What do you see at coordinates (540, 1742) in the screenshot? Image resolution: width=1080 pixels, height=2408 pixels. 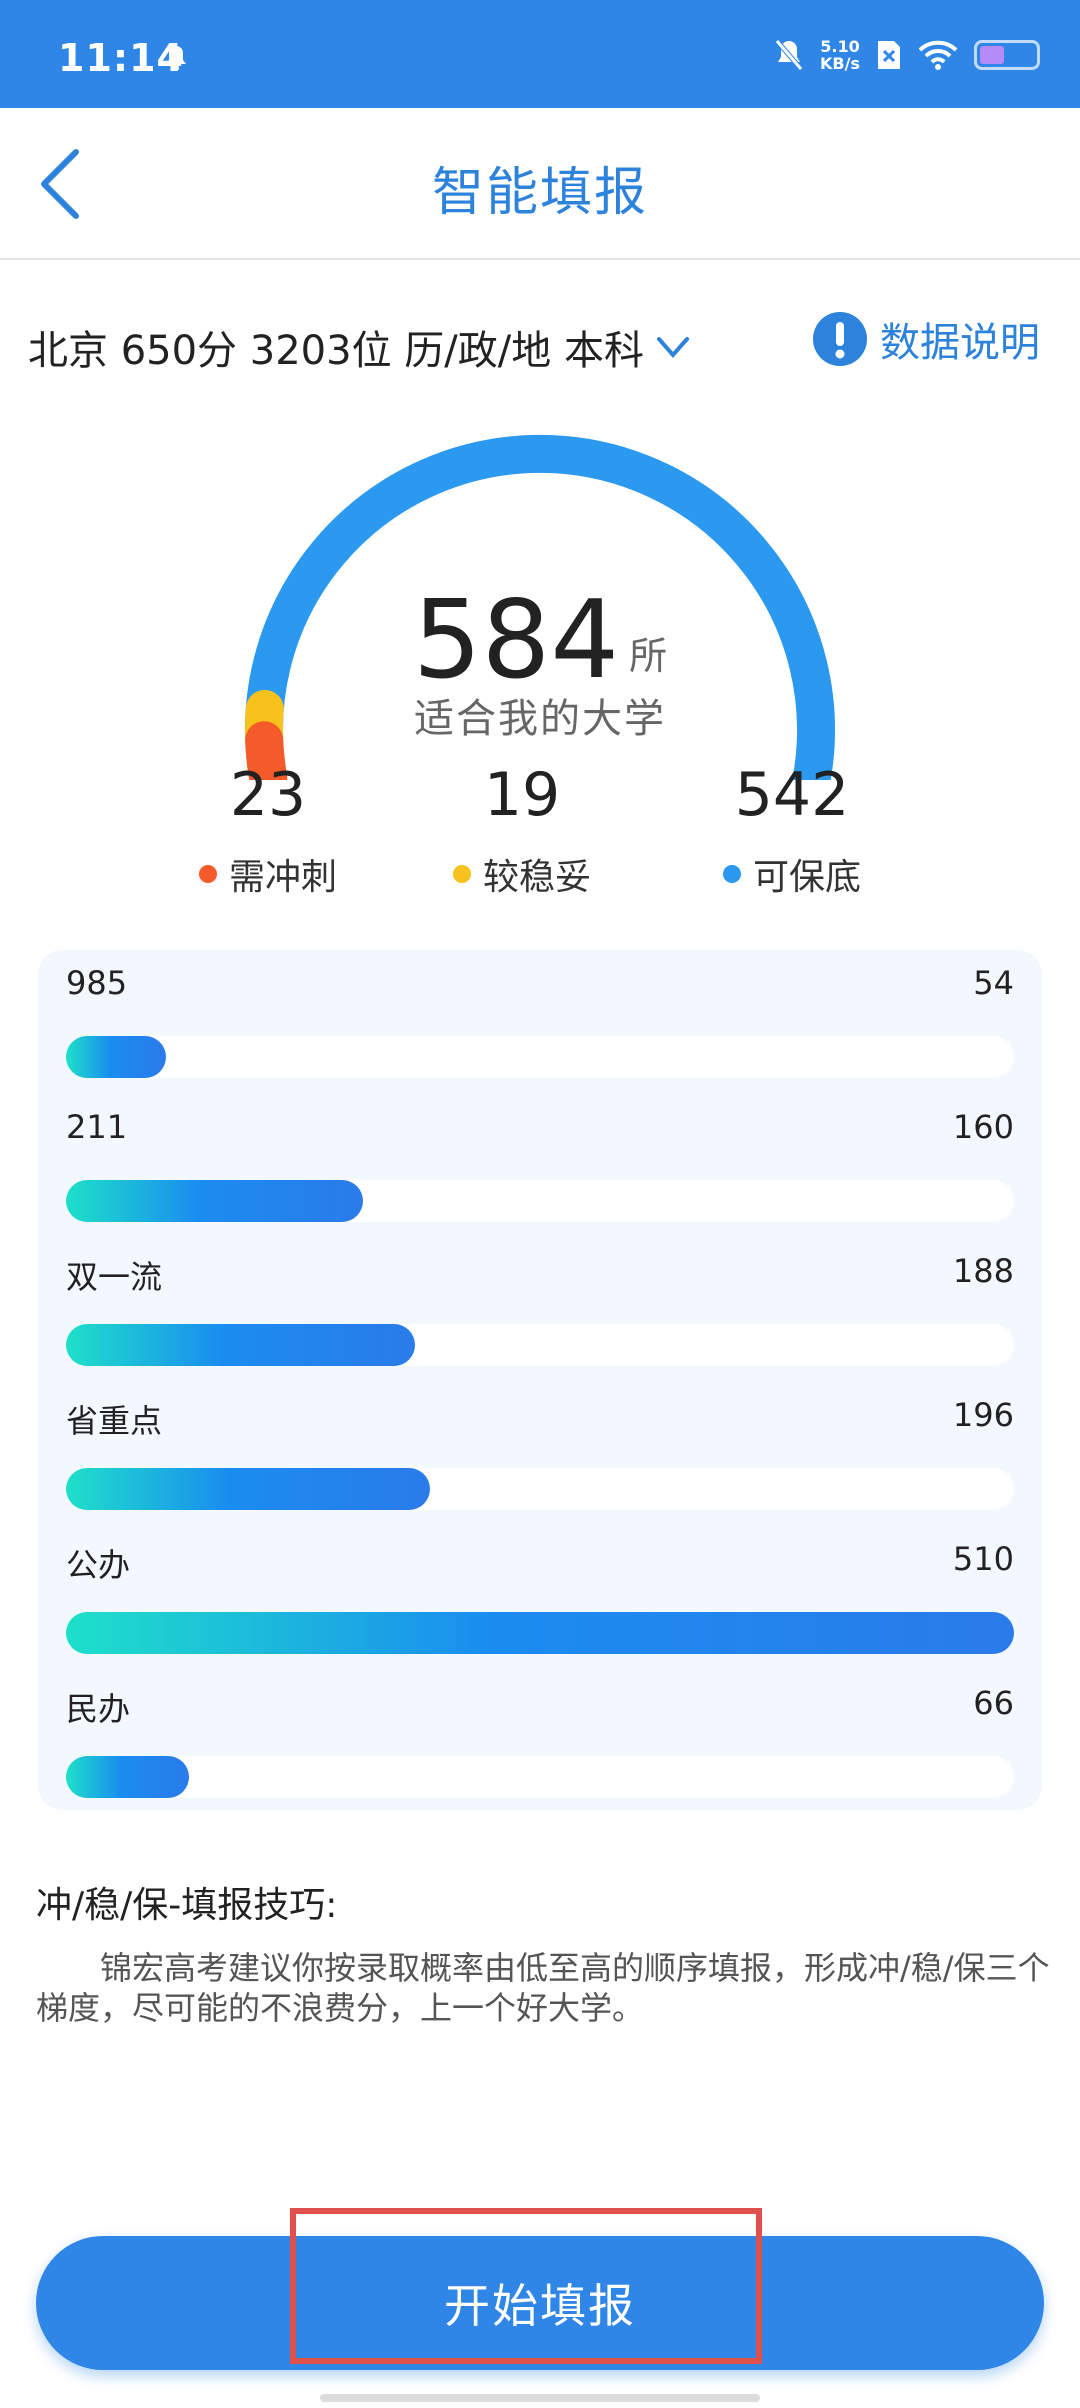 I see `category-row-private: 民办 66` at bounding box center [540, 1742].